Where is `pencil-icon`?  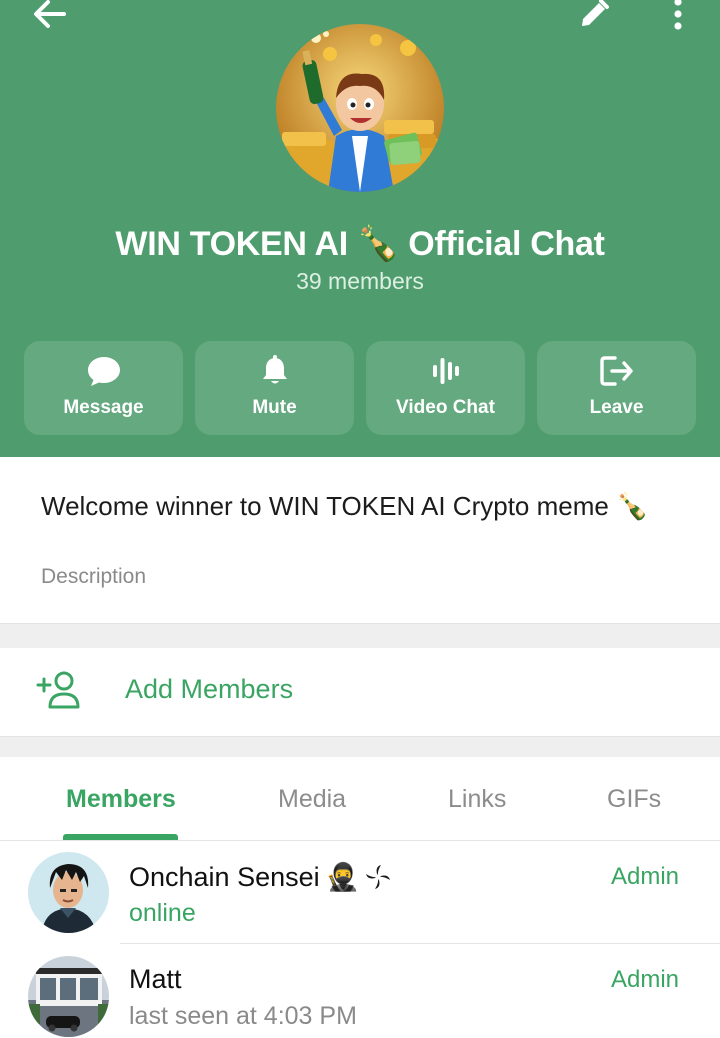 pencil-icon is located at coordinates (595, 13).